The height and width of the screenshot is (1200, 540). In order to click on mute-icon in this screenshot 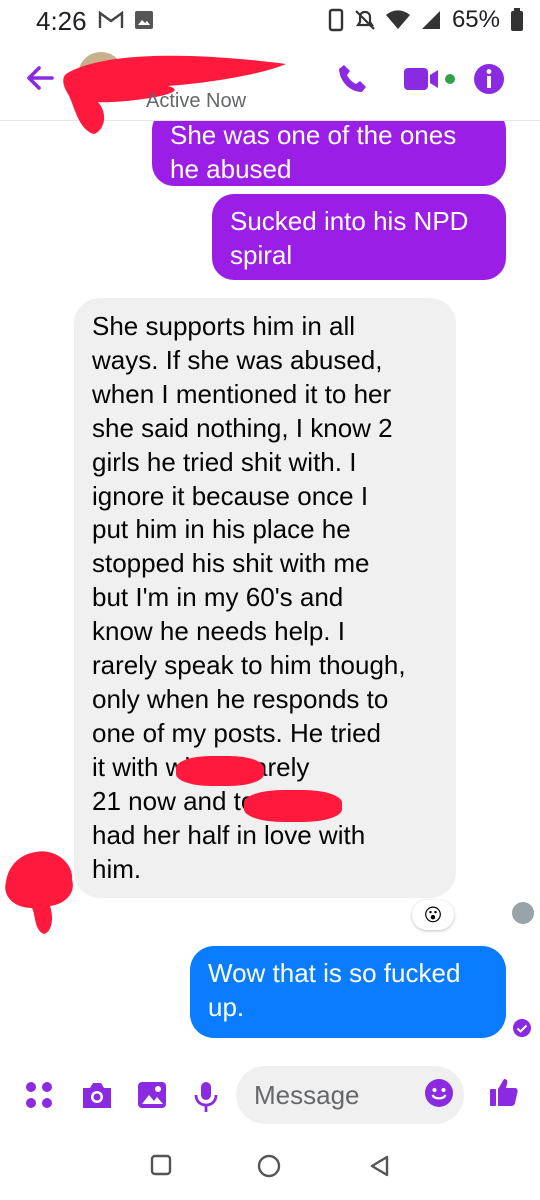, I will do `click(365, 20)`.